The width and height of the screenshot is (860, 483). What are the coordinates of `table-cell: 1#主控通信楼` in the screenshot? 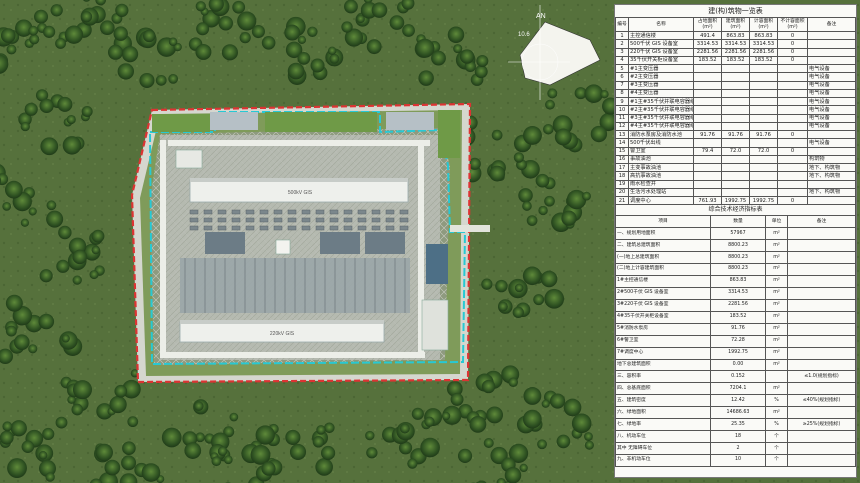 It's located at (663, 281).